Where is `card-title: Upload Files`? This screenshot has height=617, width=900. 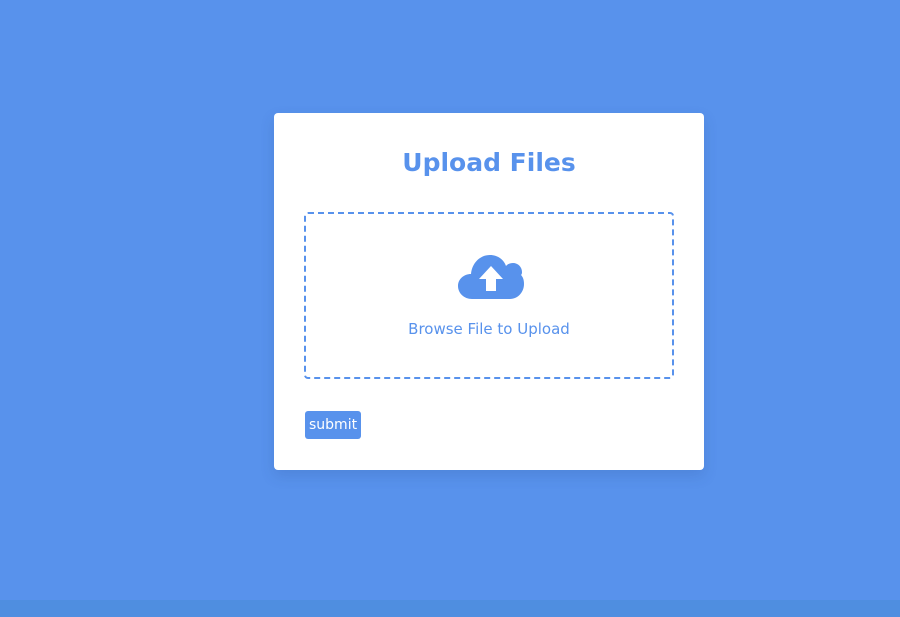
card-title: Upload Files is located at coordinates (489, 162).